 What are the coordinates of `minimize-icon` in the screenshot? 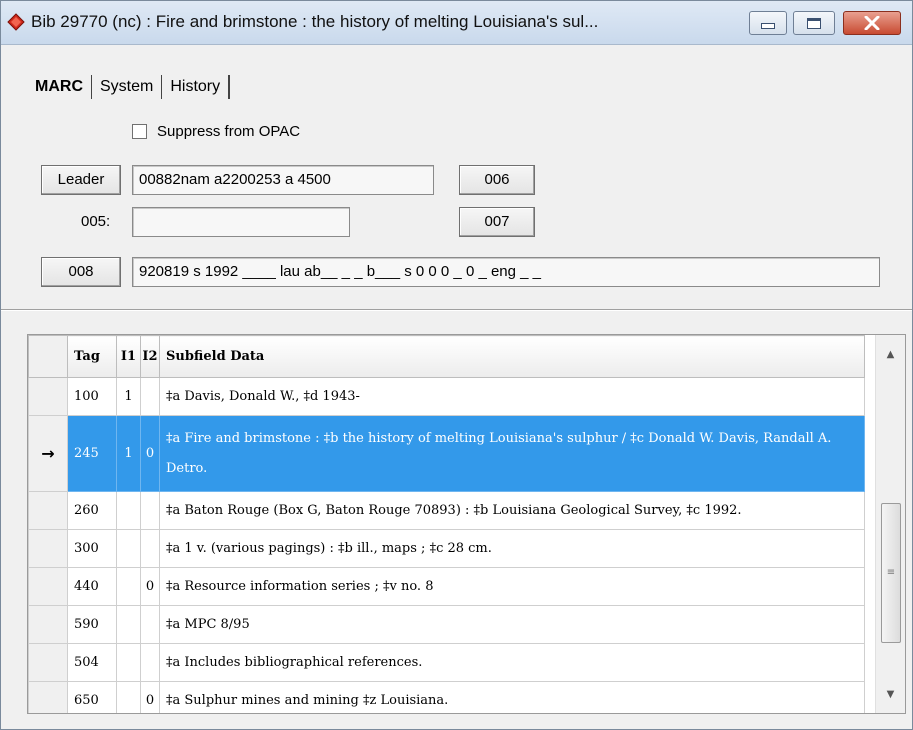 It's located at (768, 26).